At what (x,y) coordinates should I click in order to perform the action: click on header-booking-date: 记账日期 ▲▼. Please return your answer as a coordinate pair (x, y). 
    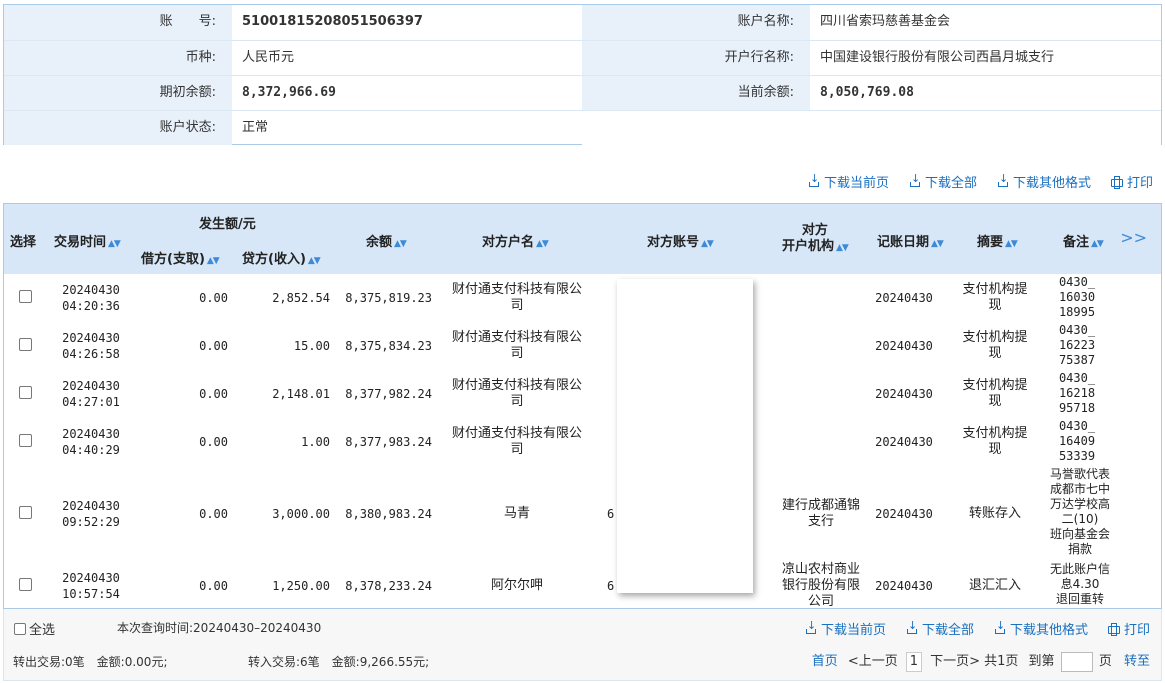
    Looking at the image, I should click on (910, 240).